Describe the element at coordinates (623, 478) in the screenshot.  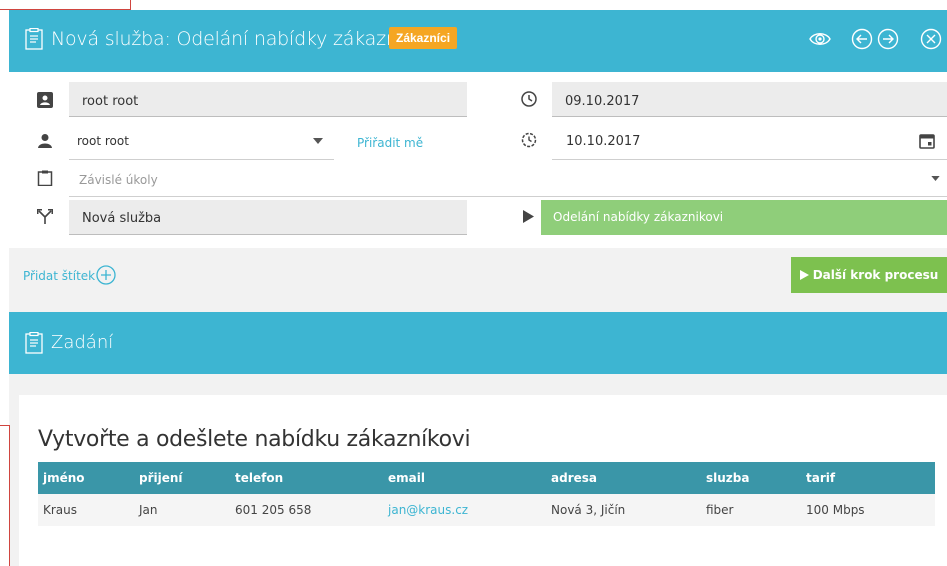
I see `column-header: adresa` at that location.